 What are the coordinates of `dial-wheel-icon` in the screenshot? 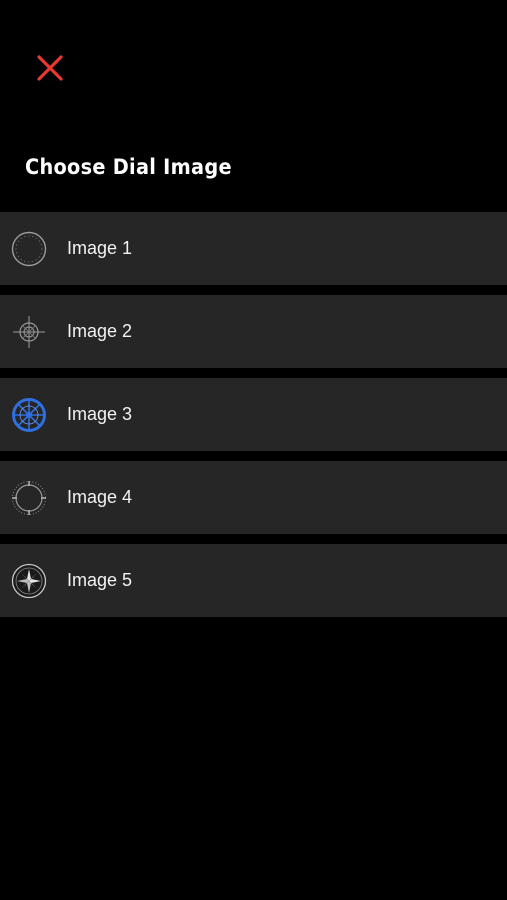 It's located at (29, 415).